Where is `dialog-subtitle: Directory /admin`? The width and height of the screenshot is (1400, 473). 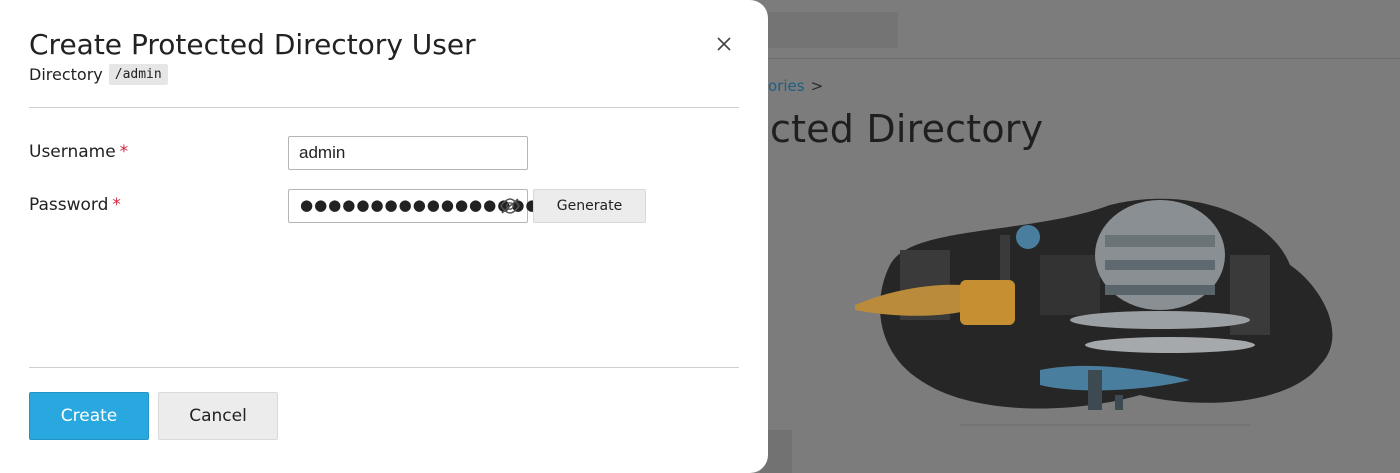 dialog-subtitle: Directory /admin is located at coordinates (98, 74).